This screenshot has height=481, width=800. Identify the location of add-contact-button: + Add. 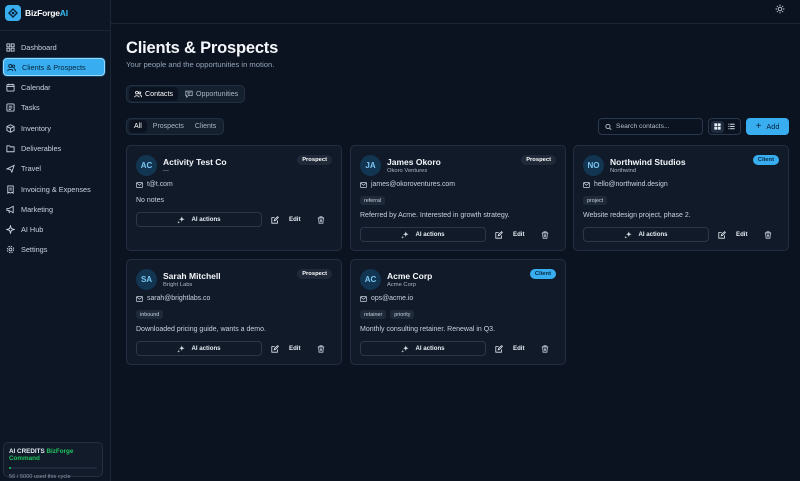
(767, 126).